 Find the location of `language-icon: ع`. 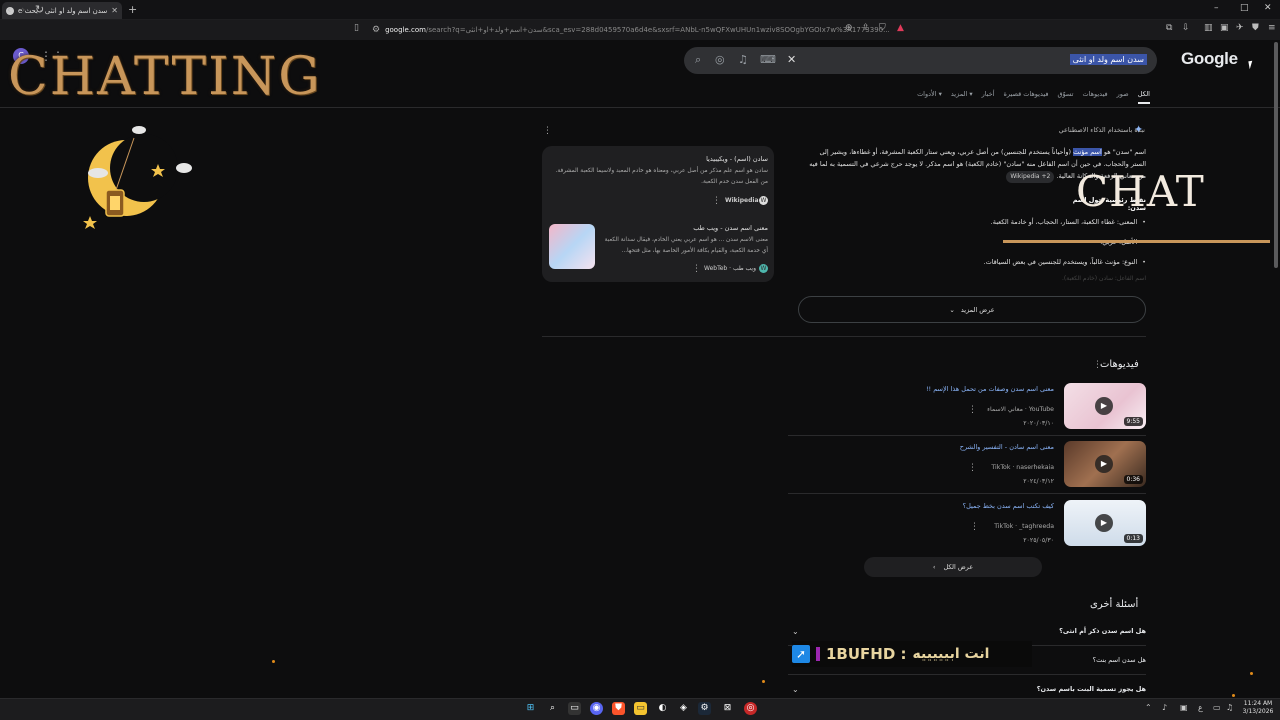

language-icon: ع is located at coordinates (1200, 707).